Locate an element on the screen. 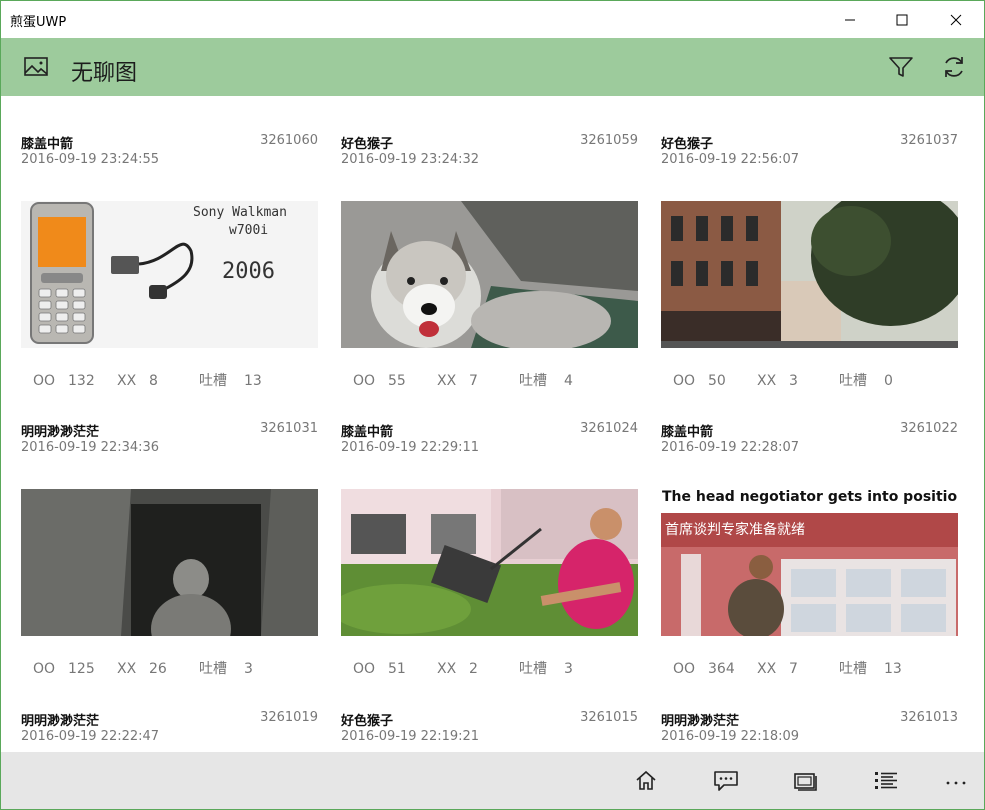  post-id: 3261059 is located at coordinates (609, 140).